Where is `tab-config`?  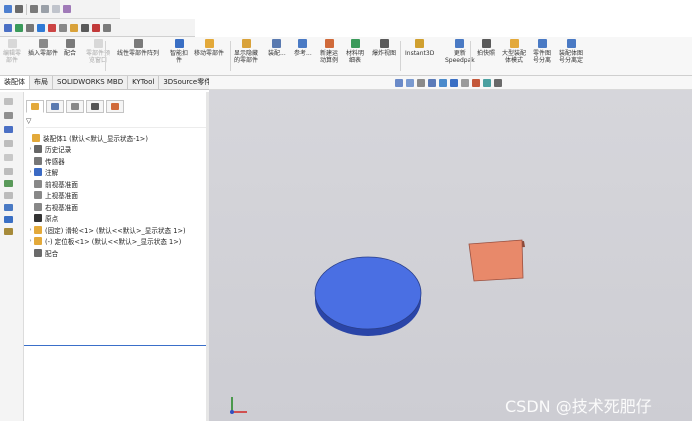
tab-config is located at coordinates (75, 106).